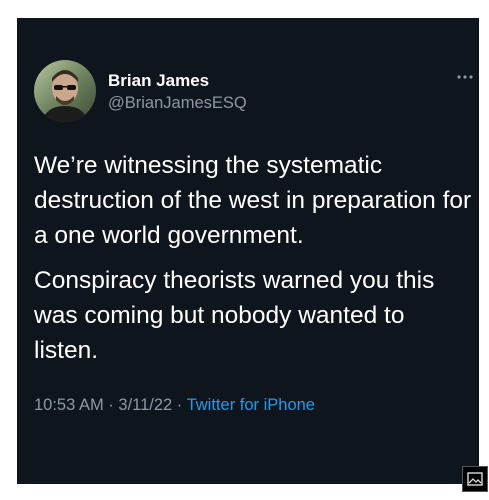  I want to click on tweet-meta: 10:53 AM · 3/11/22 · Twitter for iPhone, so click(174, 405).